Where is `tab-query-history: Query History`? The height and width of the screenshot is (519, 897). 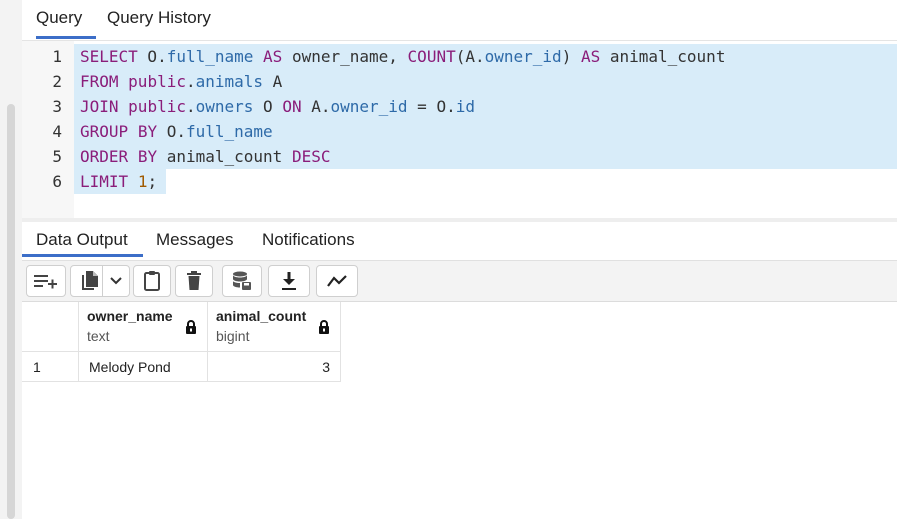 tab-query-history: Query History is located at coordinates (159, 18).